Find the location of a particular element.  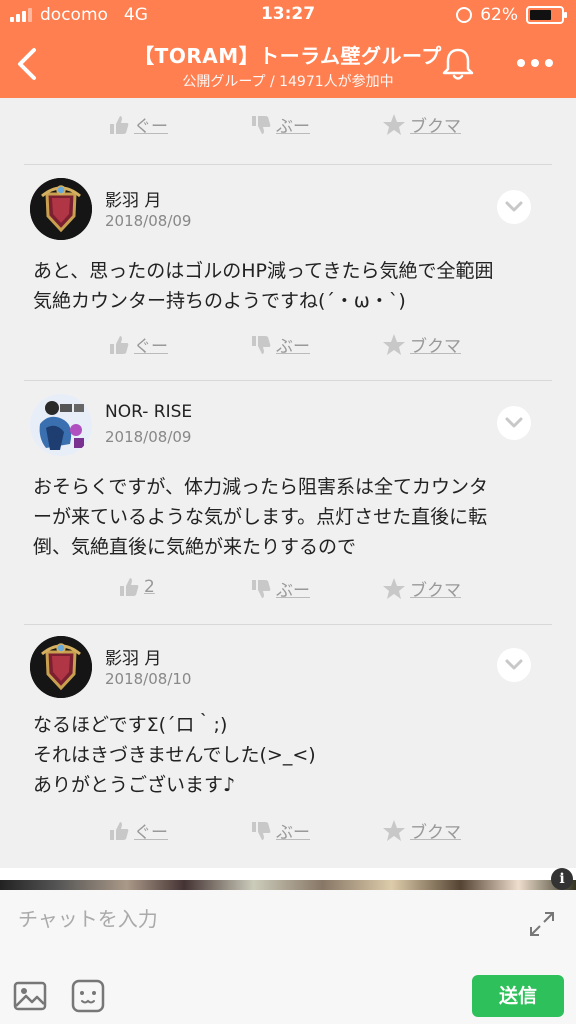

chevron-left-icon is located at coordinates (27, 64).